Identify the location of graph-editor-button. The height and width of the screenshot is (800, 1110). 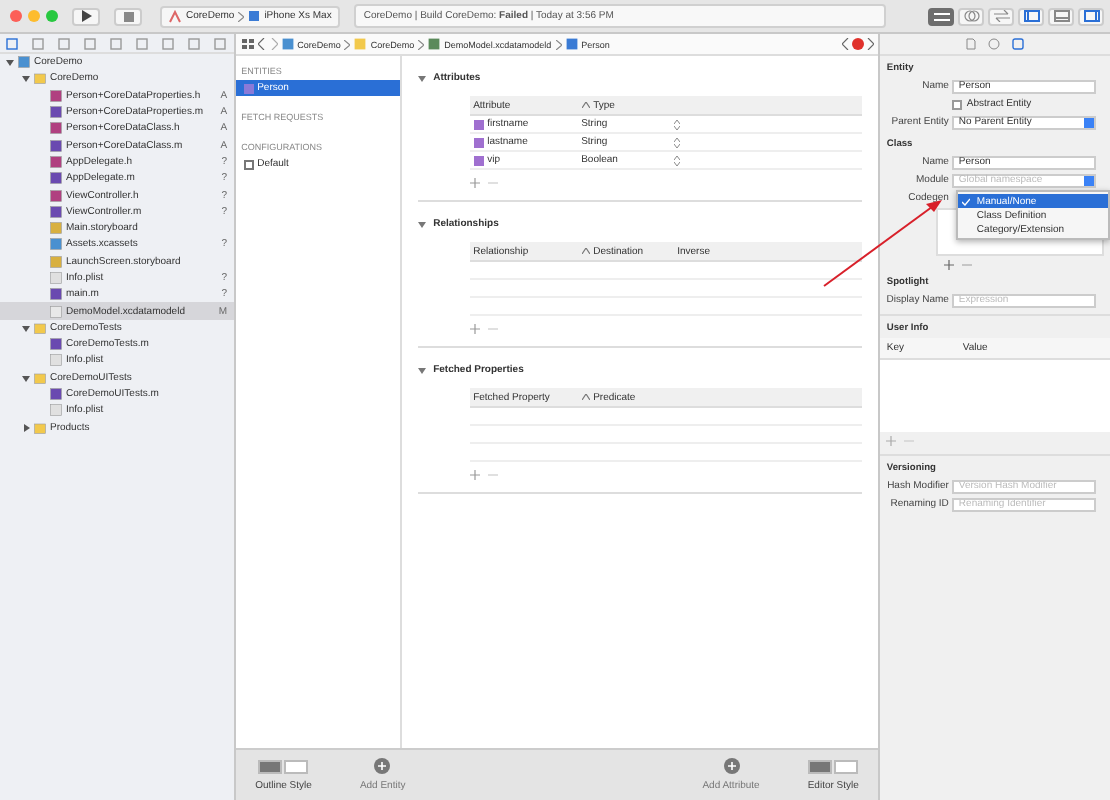
(846, 766).